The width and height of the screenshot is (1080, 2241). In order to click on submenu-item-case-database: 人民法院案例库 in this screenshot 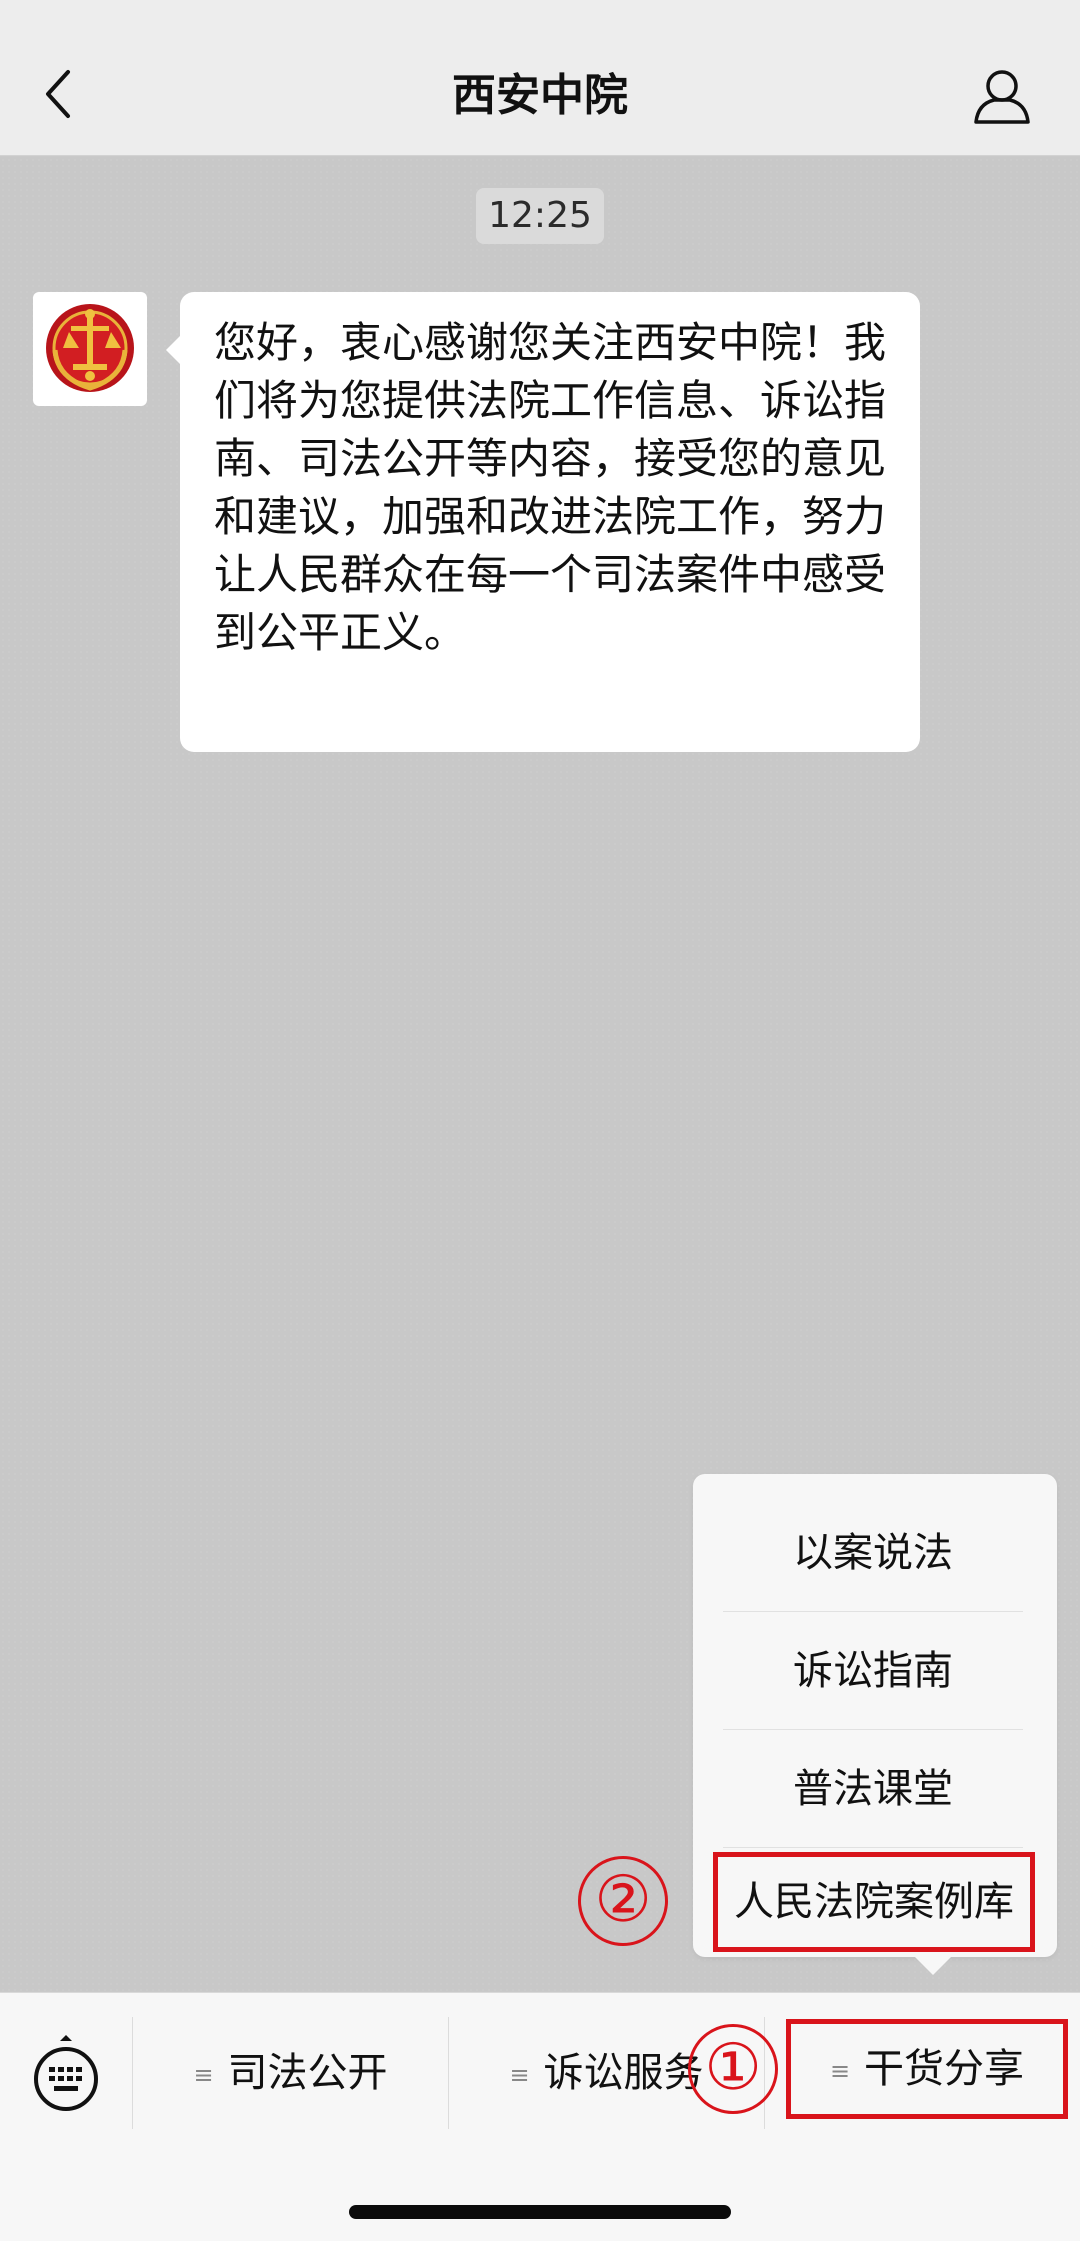, I will do `click(874, 1902)`.